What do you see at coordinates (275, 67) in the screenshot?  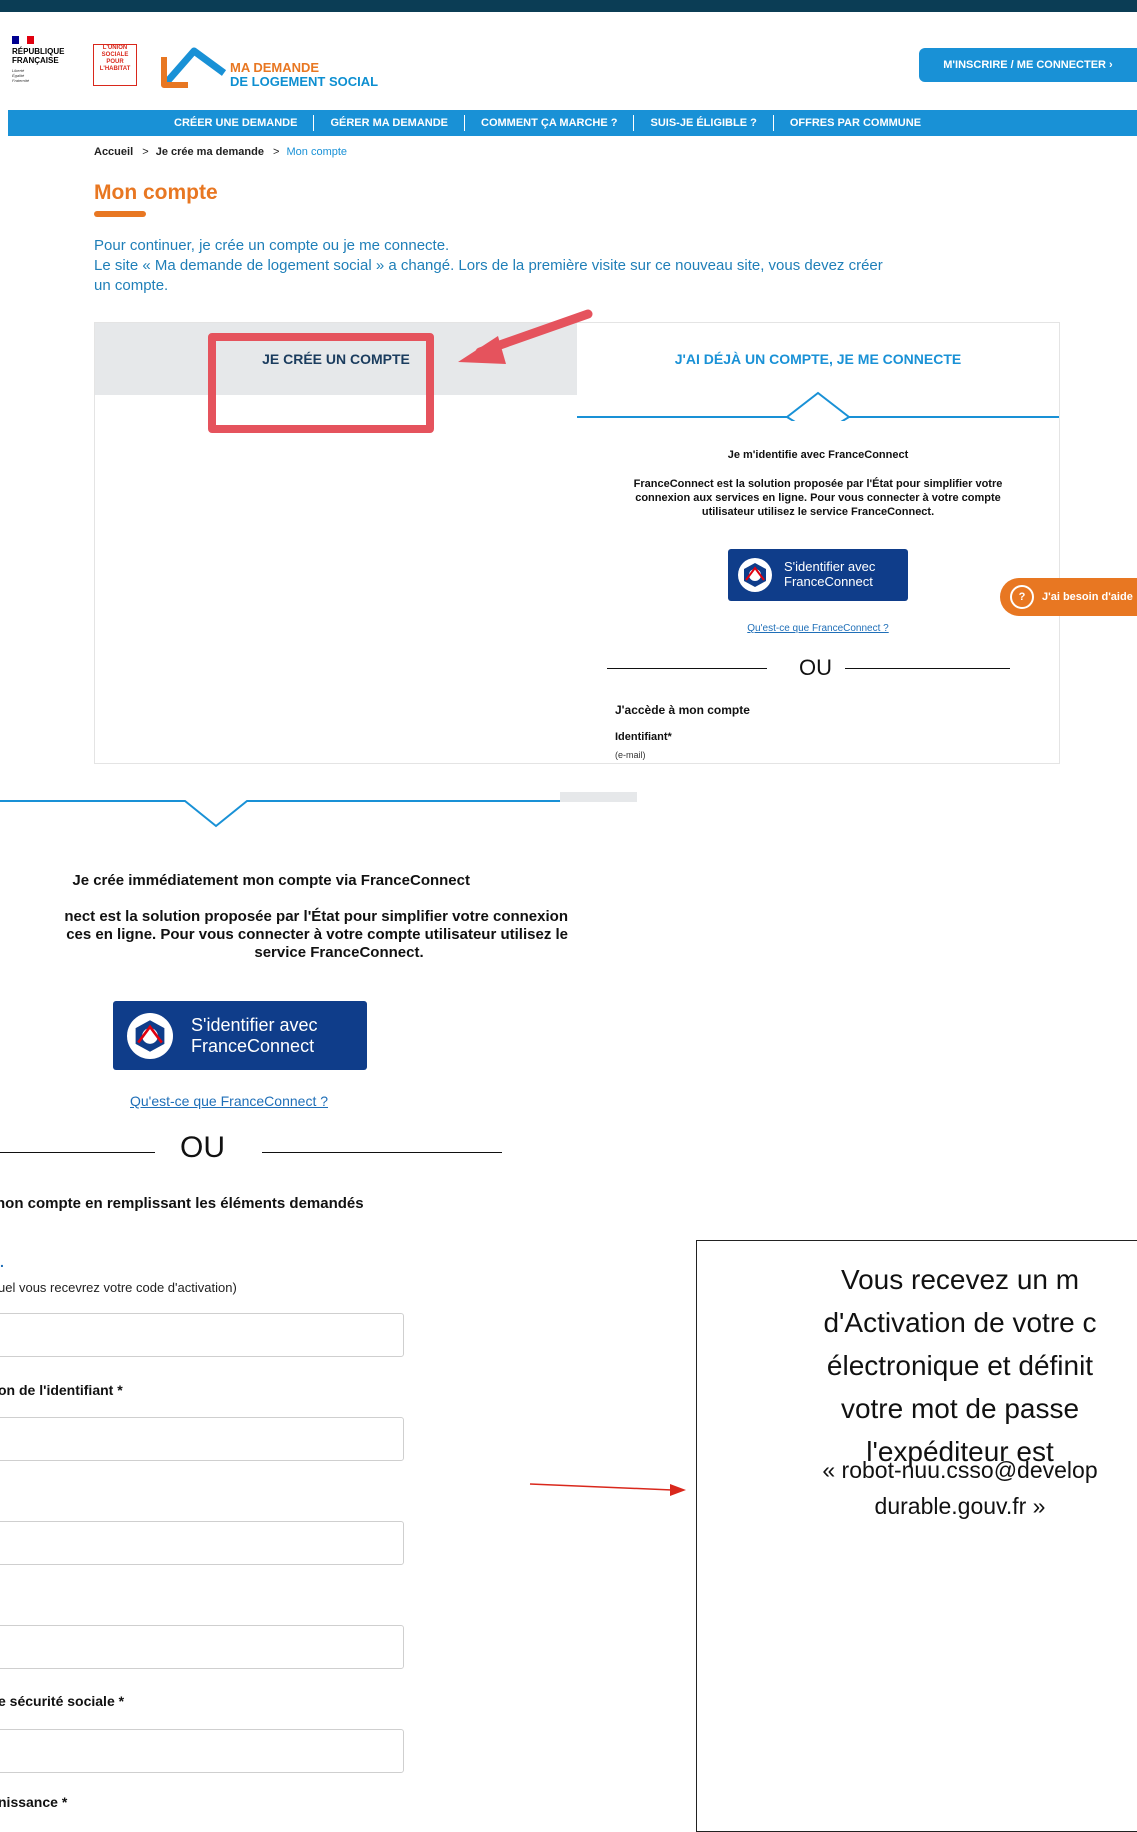 I see `logo-line1: MA DEMANDE` at bounding box center [275, 67].